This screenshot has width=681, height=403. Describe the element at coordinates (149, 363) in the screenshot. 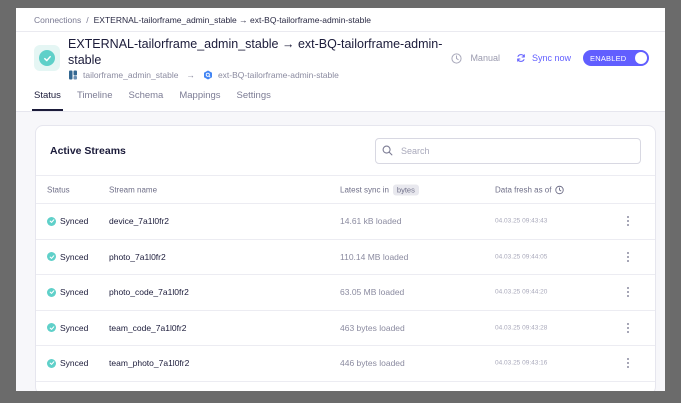

I see `stream-name: team_photo_7a1l0fr2` at that location.